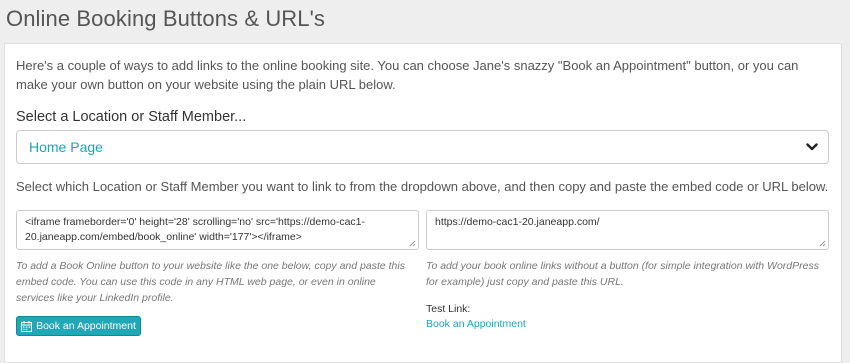 The height and width of the screenshot is (363, 850). What do you see at coordinates (166, 18) in the screenshot?
I see `page-title: Online Booking Buttons & URL's` at bounding box center [166, 18].